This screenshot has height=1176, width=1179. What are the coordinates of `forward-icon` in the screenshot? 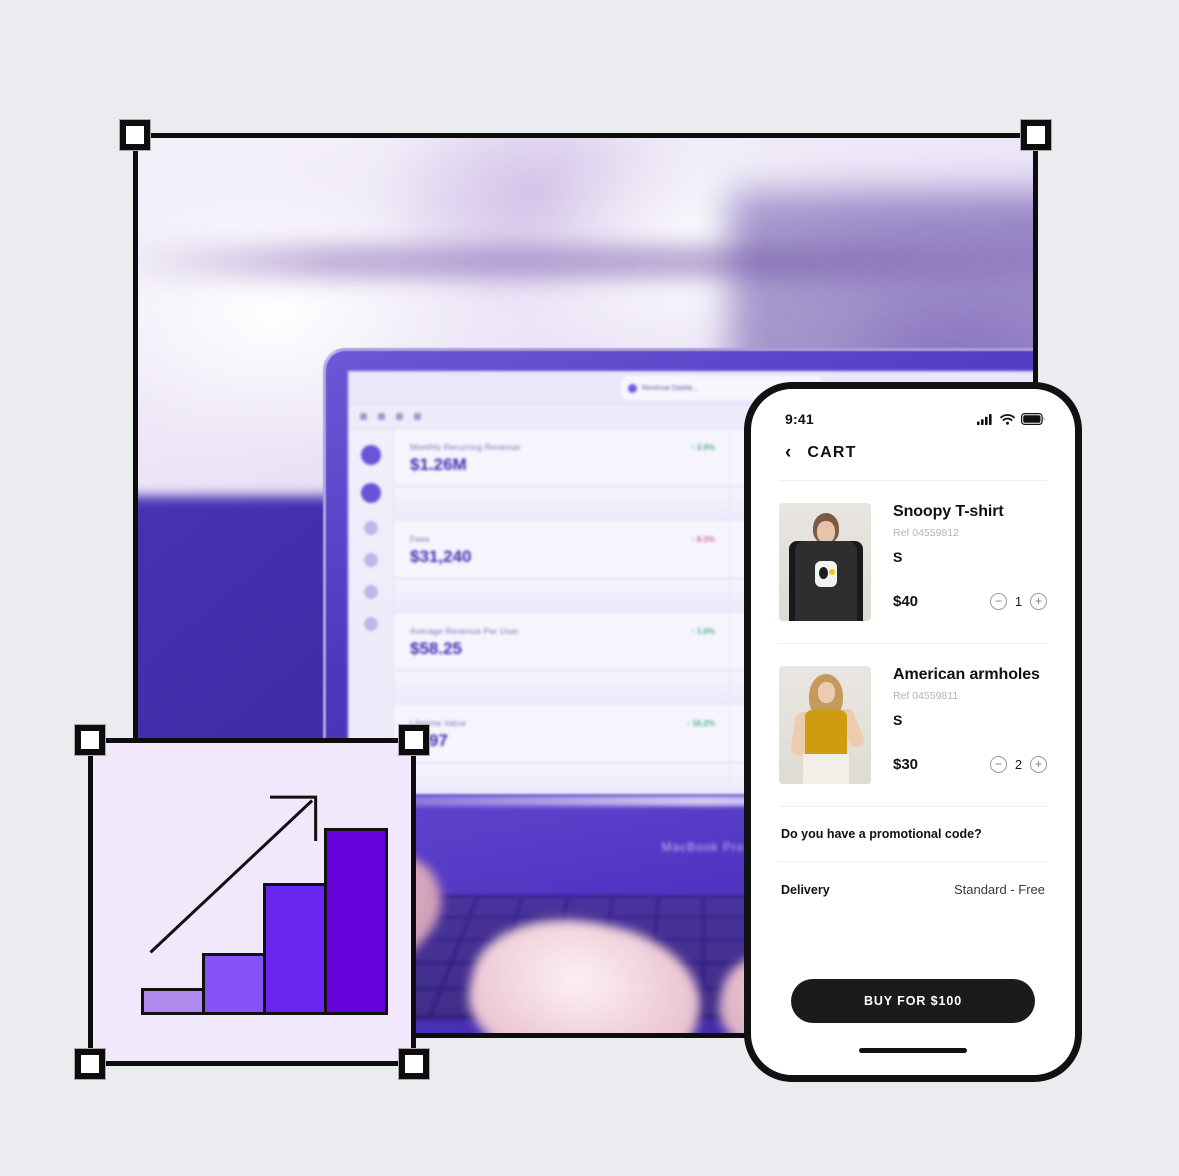 It's located at (381, 416).